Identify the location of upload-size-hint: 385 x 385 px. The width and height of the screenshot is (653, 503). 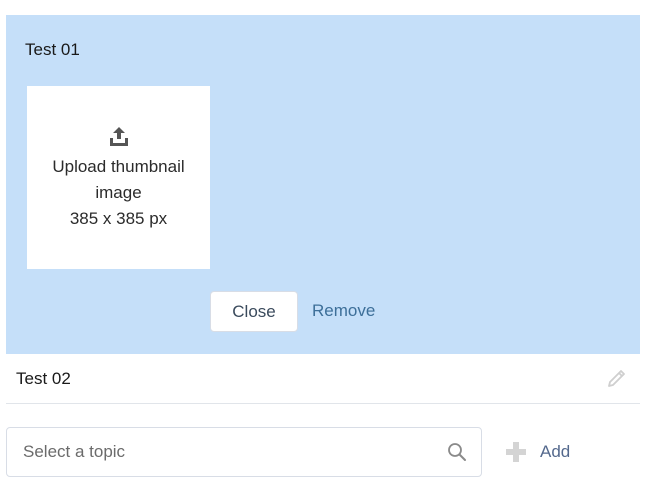
(118, 218).